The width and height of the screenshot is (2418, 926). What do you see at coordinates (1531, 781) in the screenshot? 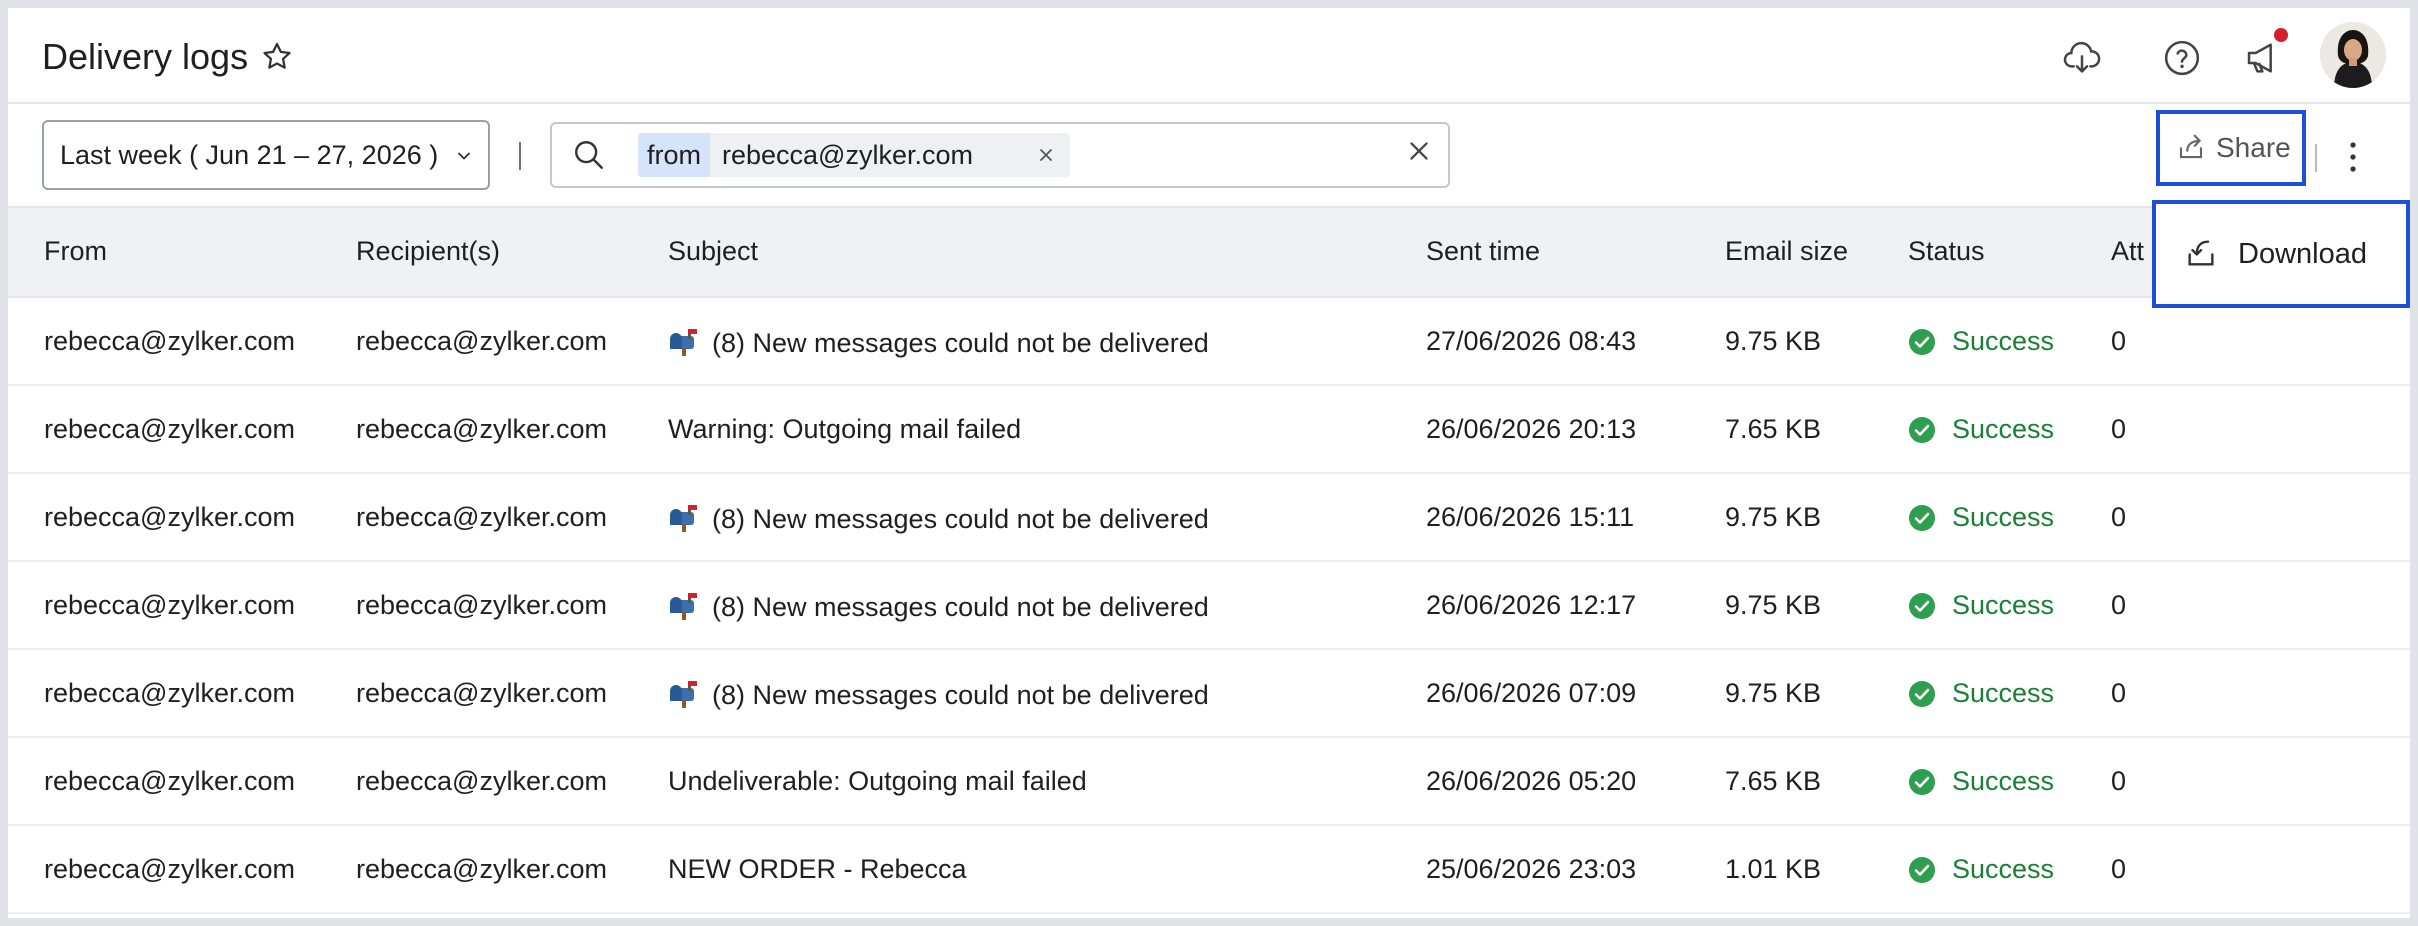
I see `cell-sent-time: 26/06/2026 05:20` at bounding box center [1531, 781].